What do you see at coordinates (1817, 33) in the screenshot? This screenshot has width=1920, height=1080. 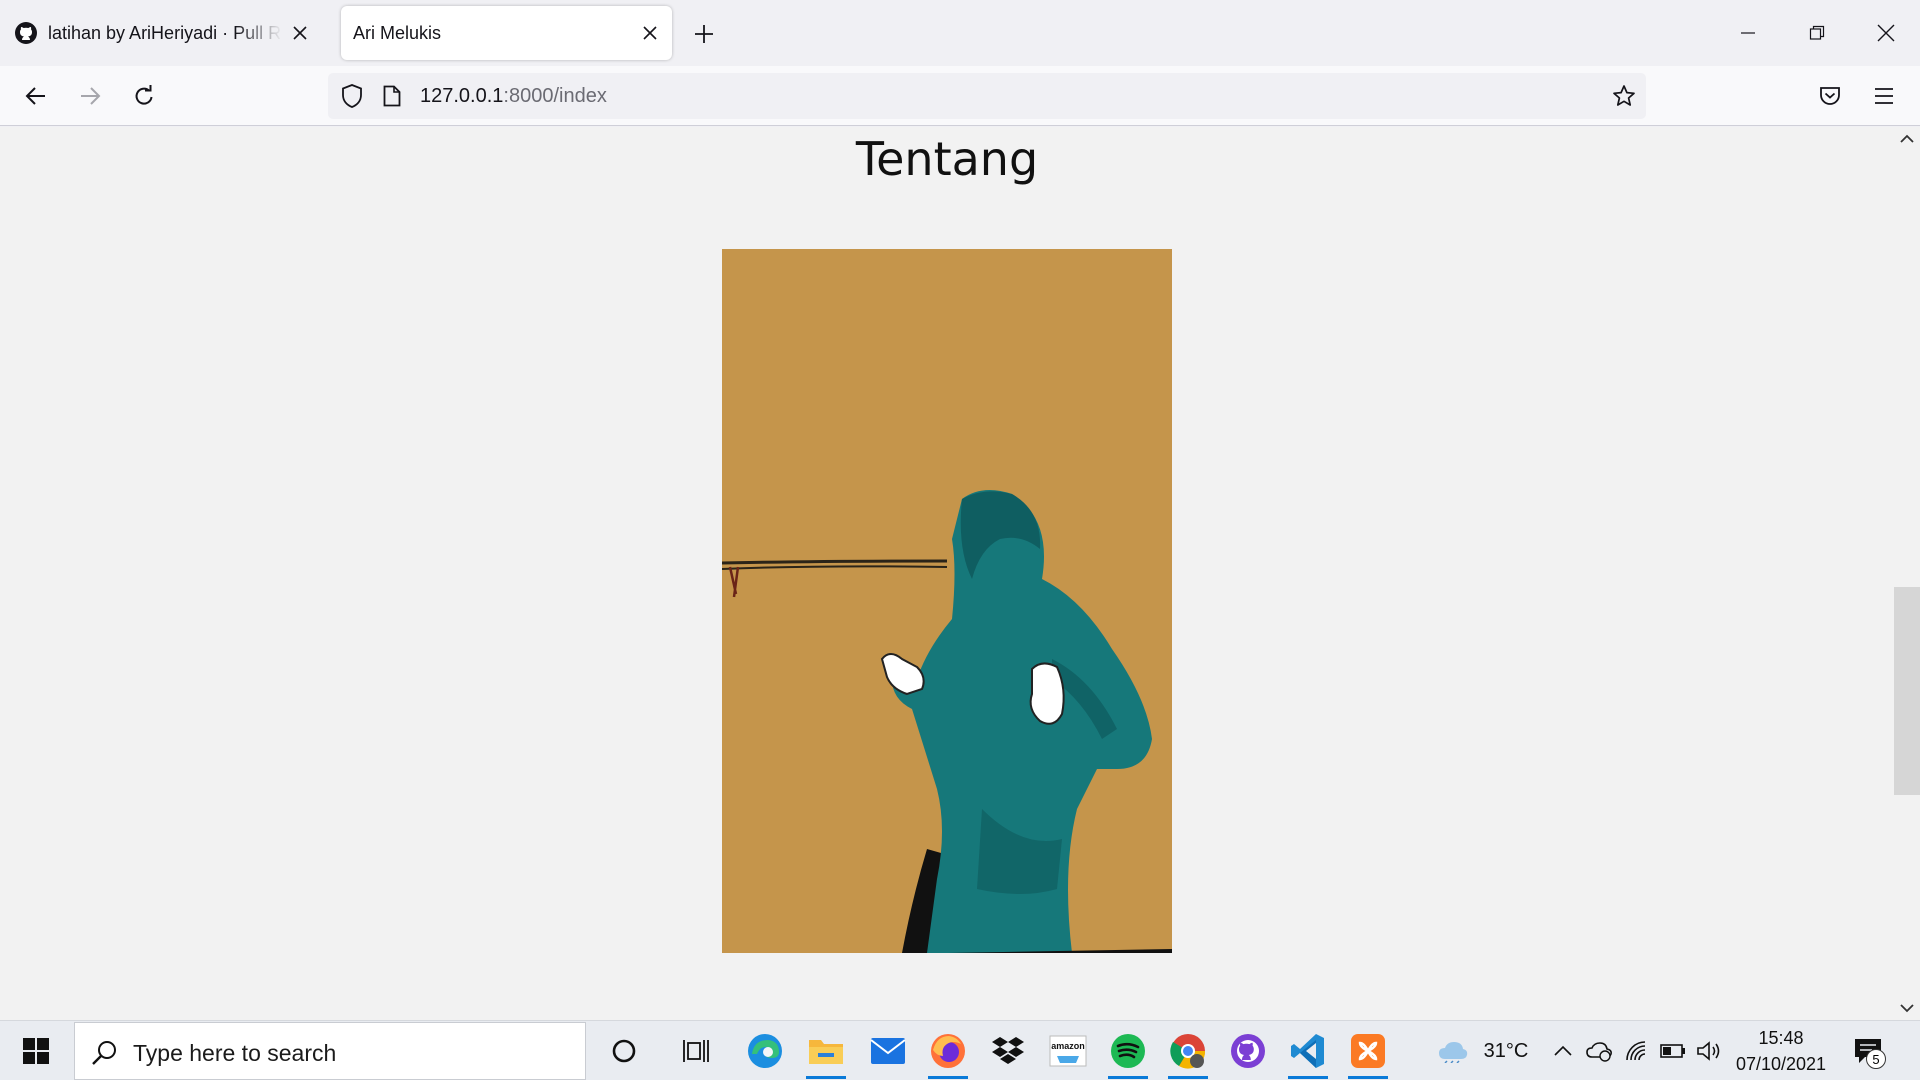 I see `restore-window-button` at bounding box center [1817, 33].